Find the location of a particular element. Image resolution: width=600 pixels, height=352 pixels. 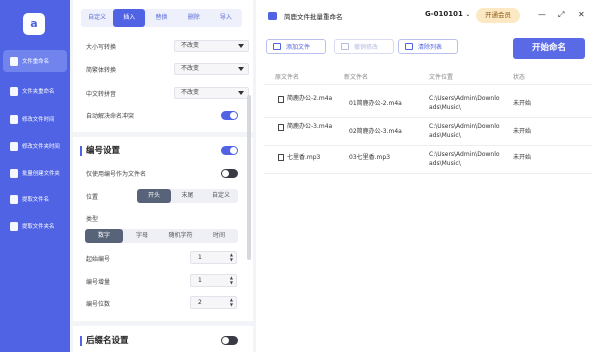

tab-delete: 删除 is located at coordinates (194, 18).